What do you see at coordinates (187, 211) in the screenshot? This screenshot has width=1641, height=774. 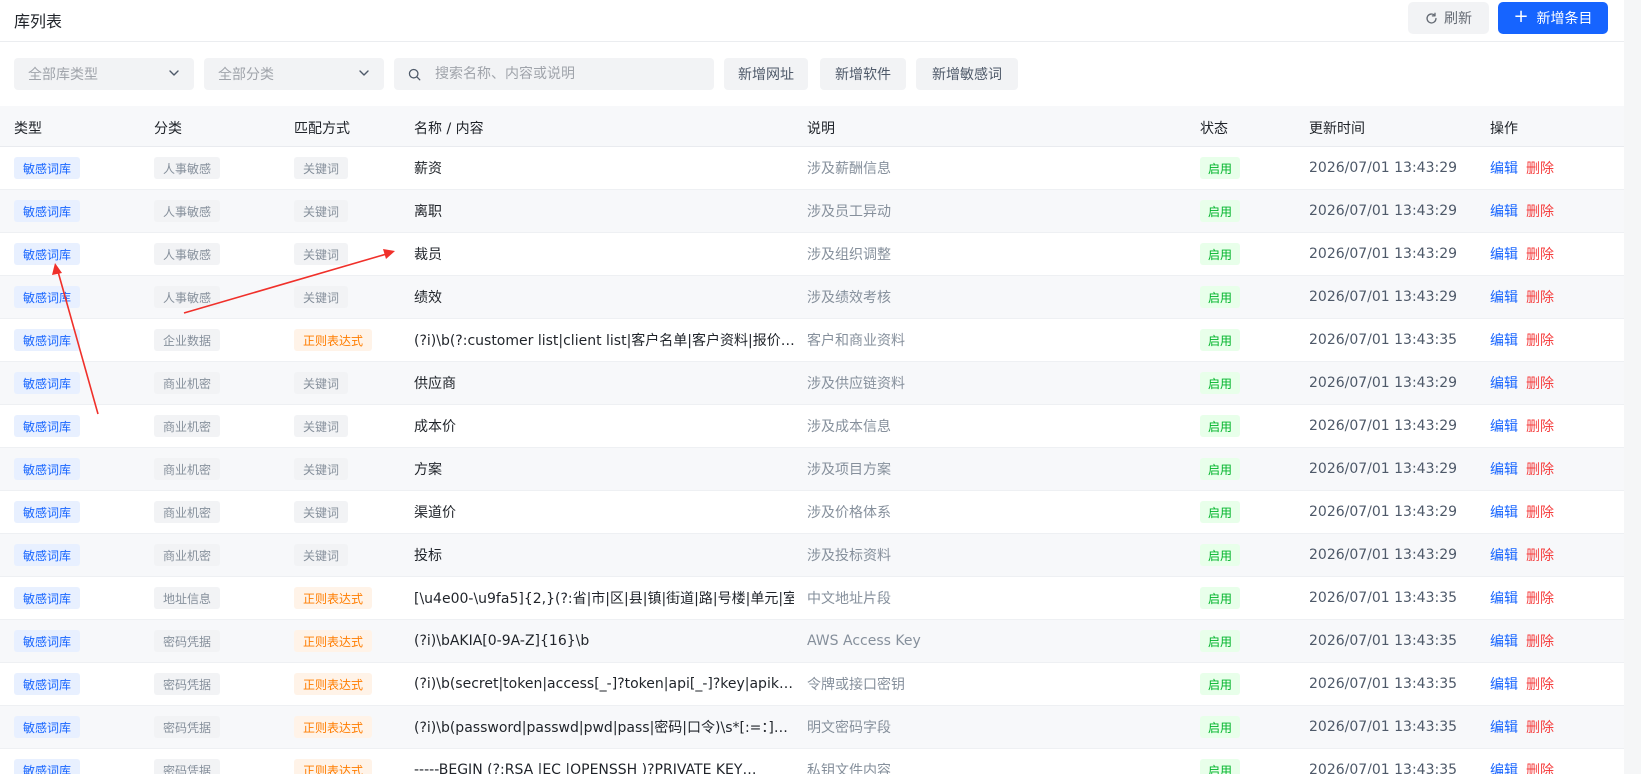 I see `category-tag: 人事敏感` at bounding box center [187, 211].